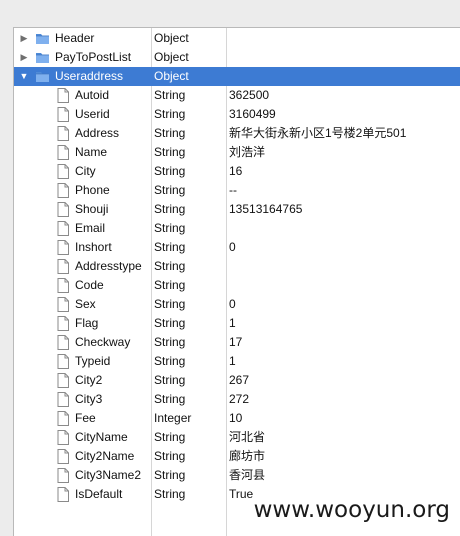 The width and height of the screenshot is (460, 536). I want to click on outline-row-header: ▶ Header Object, so click(237, 38).